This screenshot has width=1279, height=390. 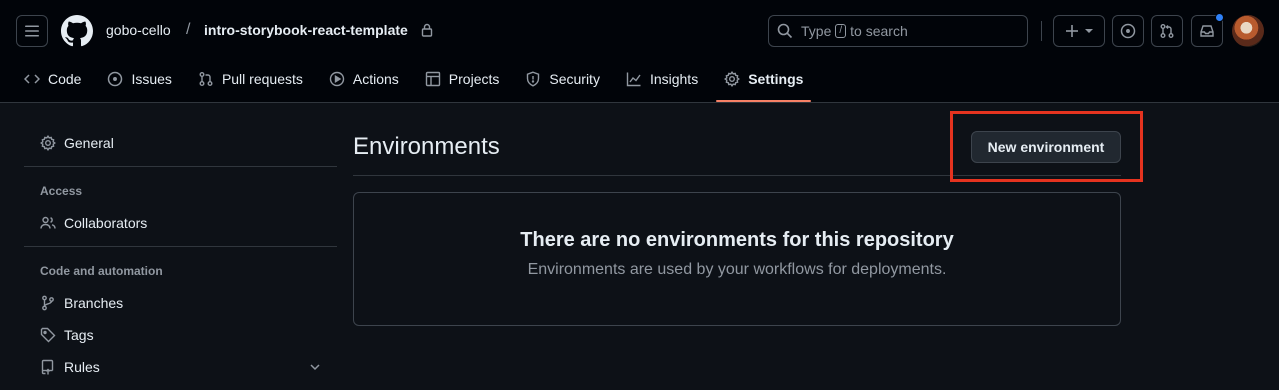 What do you see at coordinates (48, 303) in the screenshot?
I see `git-branch-icon` at bounding box center [48, 303].